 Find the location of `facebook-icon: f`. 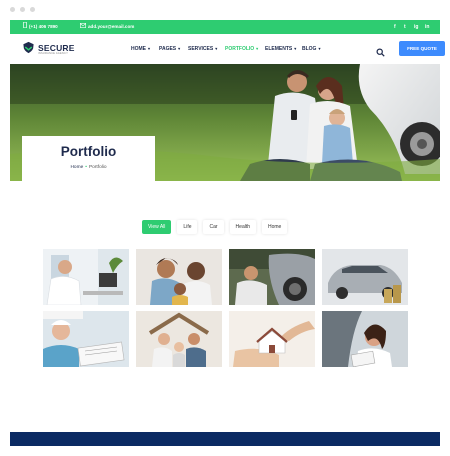

facebook-icon: f is located at coordinates (395, 27).